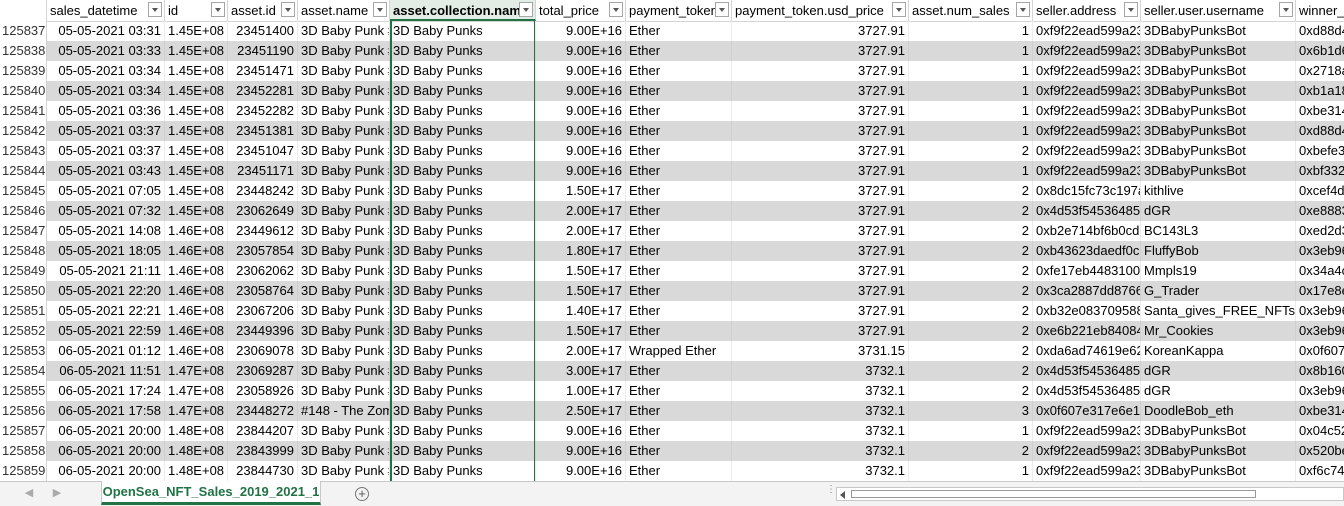 The height and width of the screenshot is (506, 1344). Describe the element at coordinates (263, 251) in the screenshot. I see `cell-asset-id: 23057854` at that location.